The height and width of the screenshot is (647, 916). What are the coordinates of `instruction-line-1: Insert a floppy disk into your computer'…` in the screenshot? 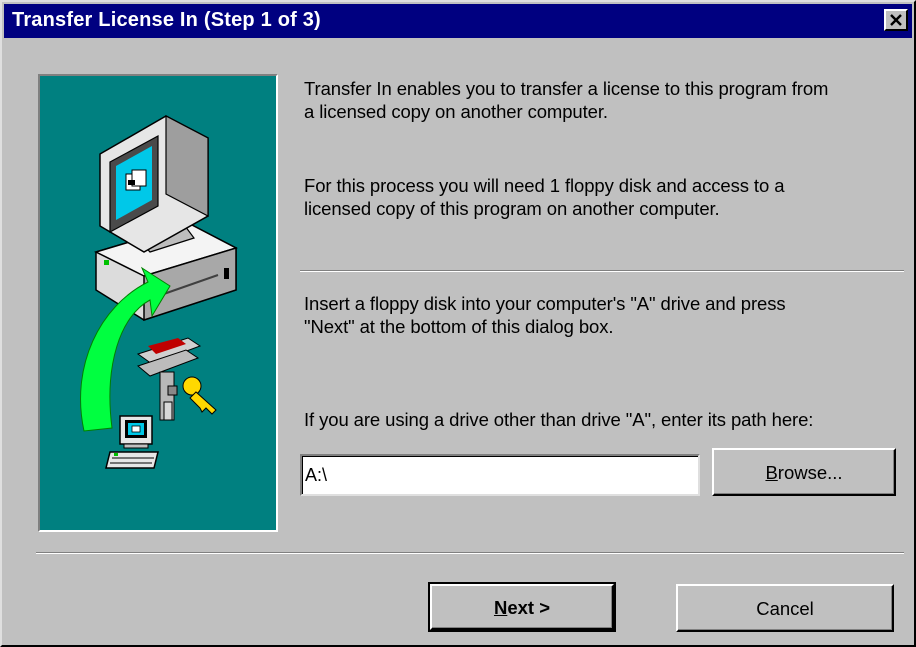 It's located at (545, 303).